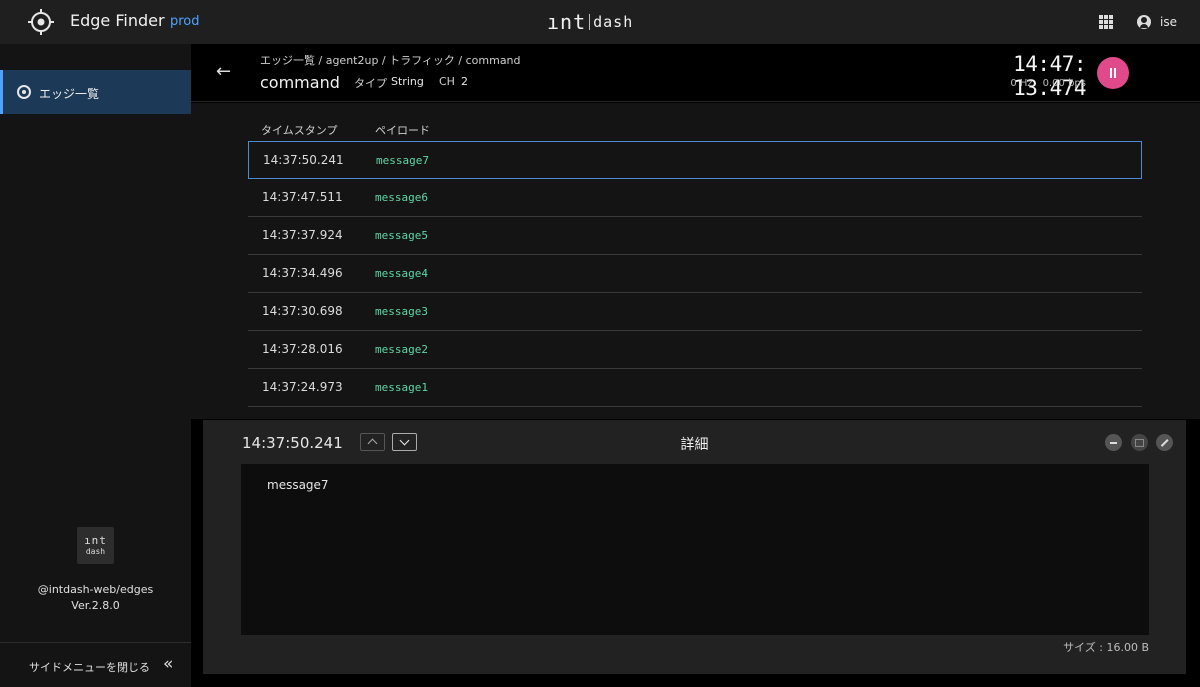 Image resolution: width=1200 pixels, height=687 pixels. What do you see at coordinates (300, 82) in the screenshot?
I see `page-title: command` at bounding box center [300, 82].